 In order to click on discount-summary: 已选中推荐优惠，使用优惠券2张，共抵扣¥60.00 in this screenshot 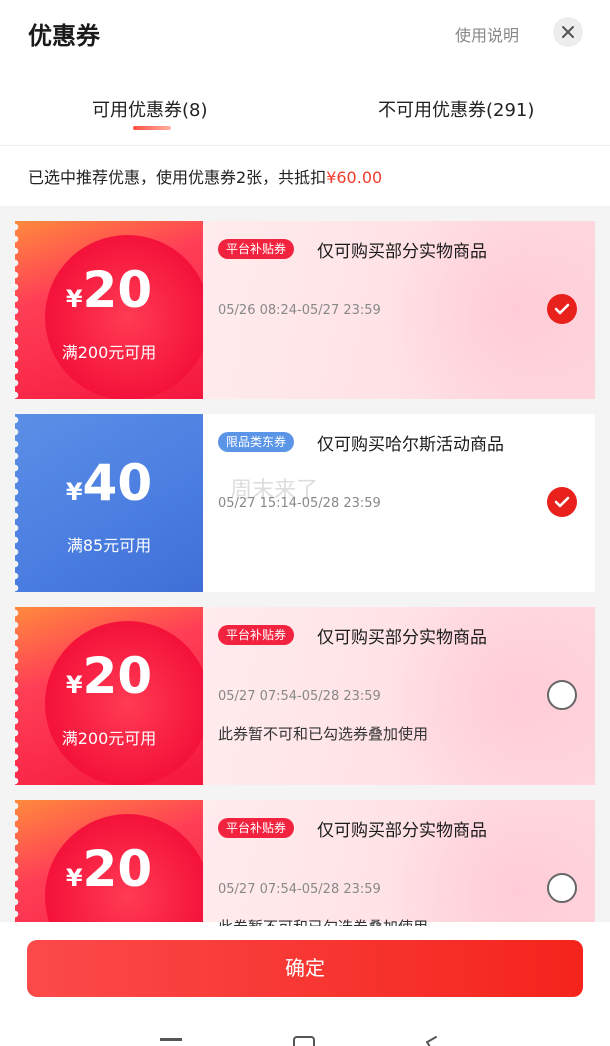, I will do `click(305, 176)`.